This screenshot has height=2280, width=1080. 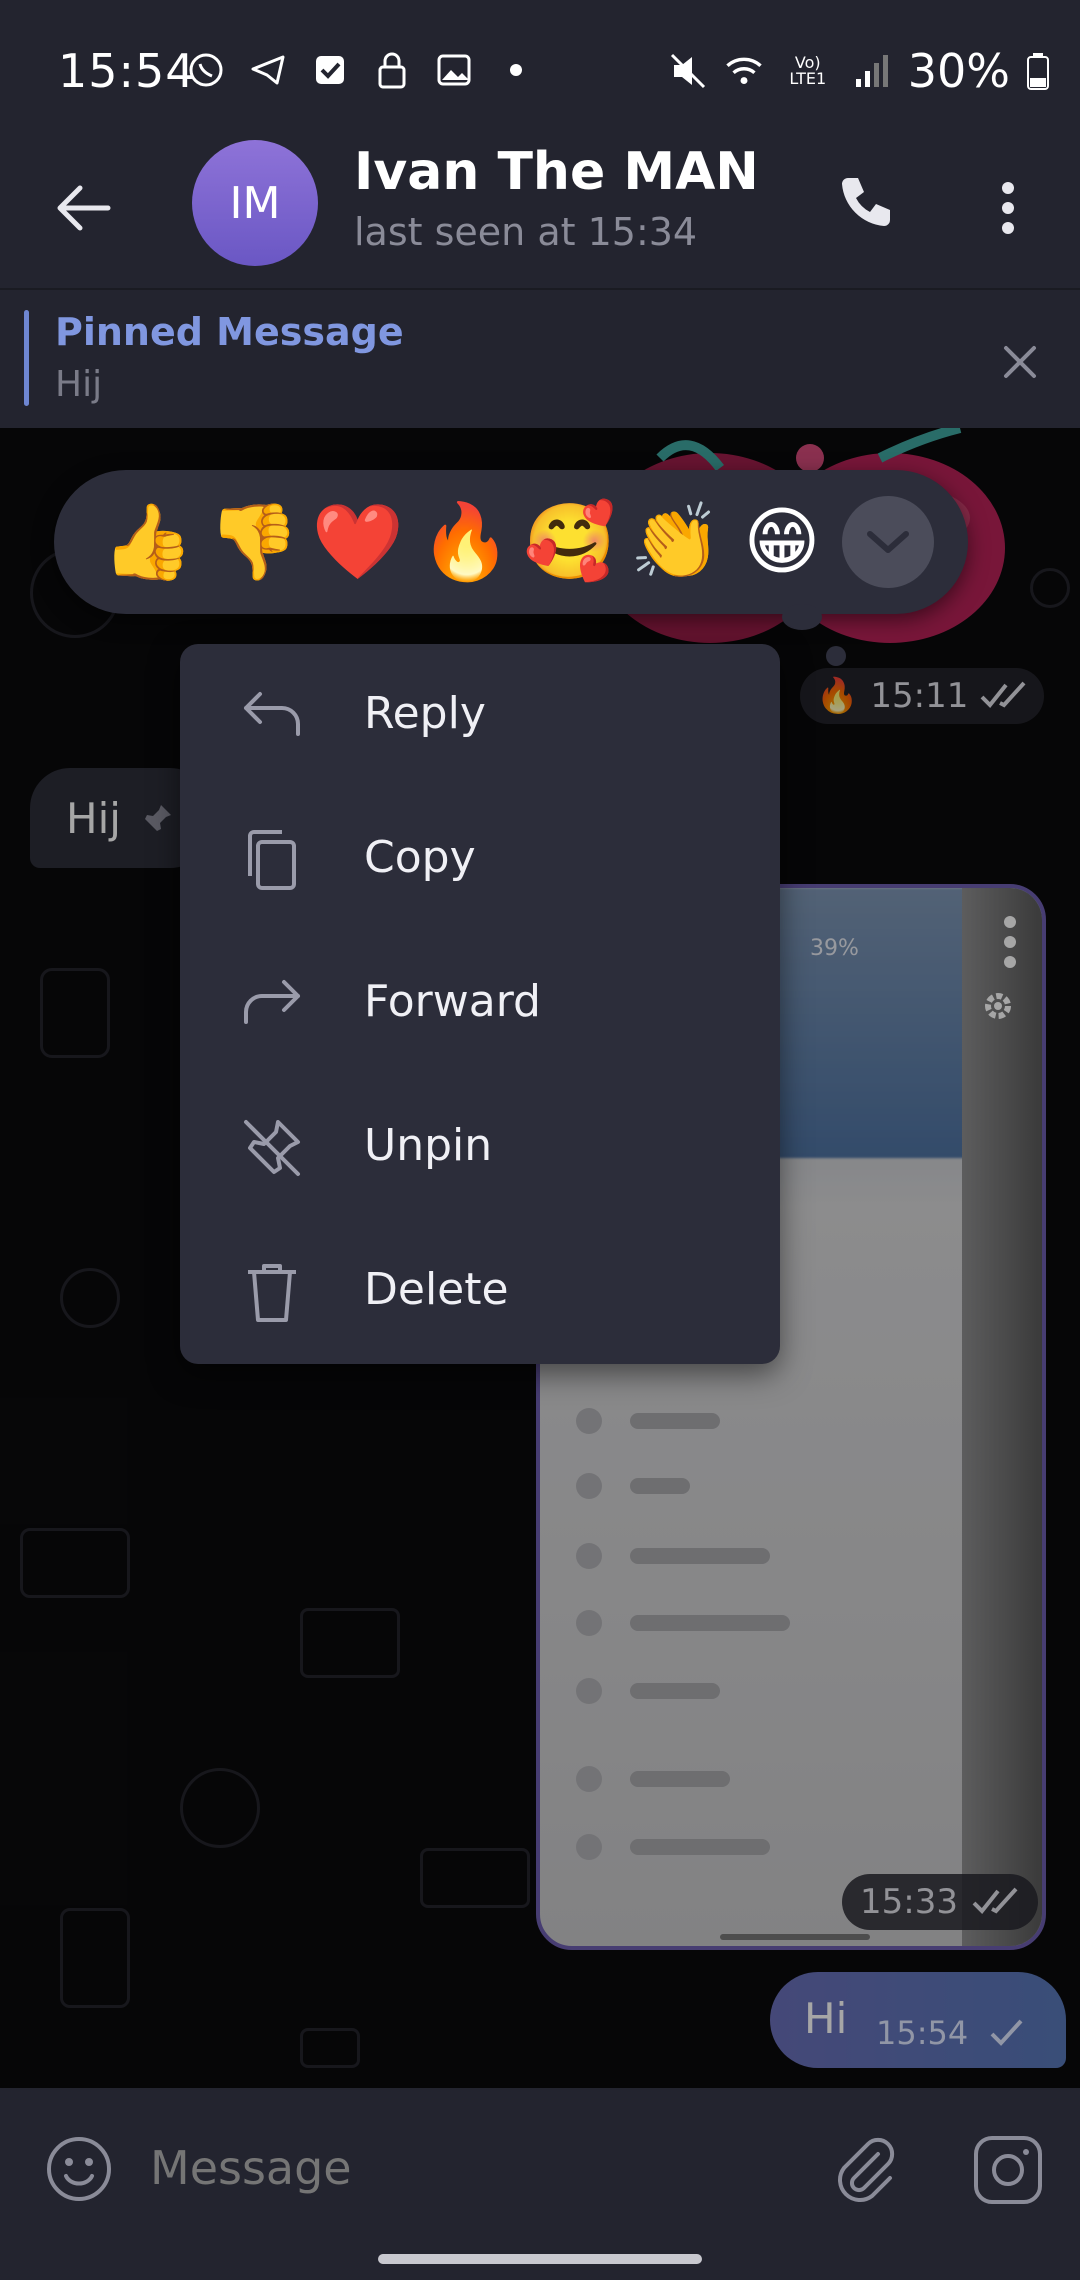 What do you see at coordinates (540, 358) in the screenshot?
I see `pinned-message-bar: Pinned Message Hij` at bounding box center [540, 358].